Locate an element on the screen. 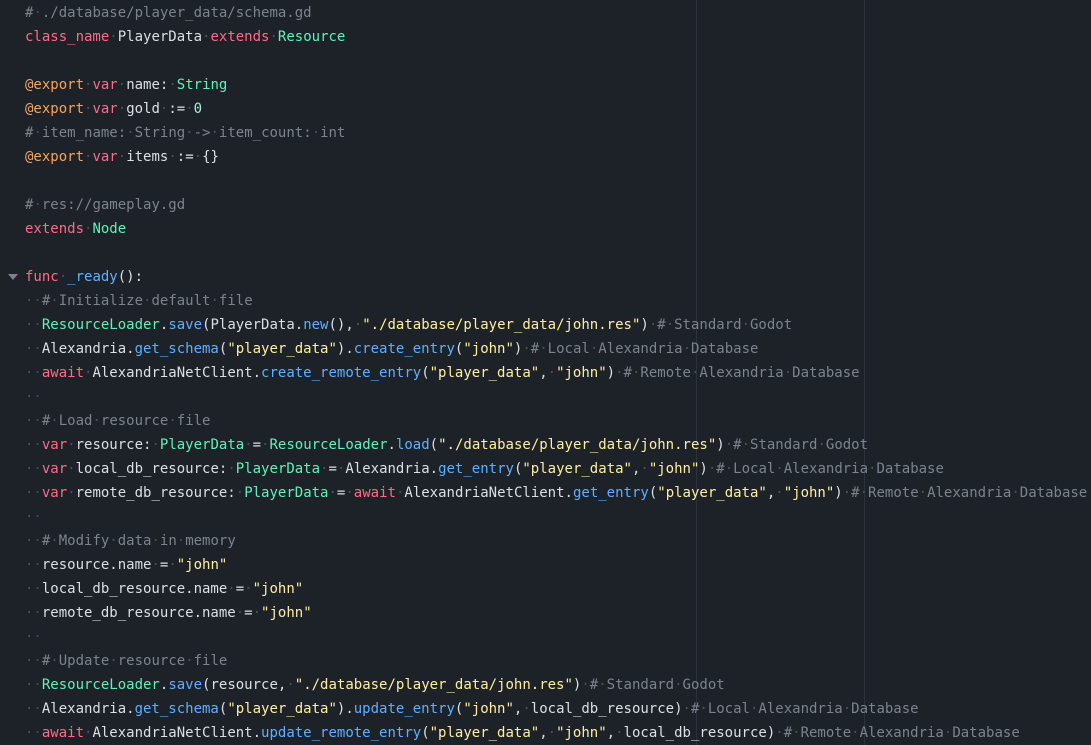 This screenshot has width=1091, height=745. code-content: class_name·PlayerData·extends·Resource is located at coordinates (185, 37).